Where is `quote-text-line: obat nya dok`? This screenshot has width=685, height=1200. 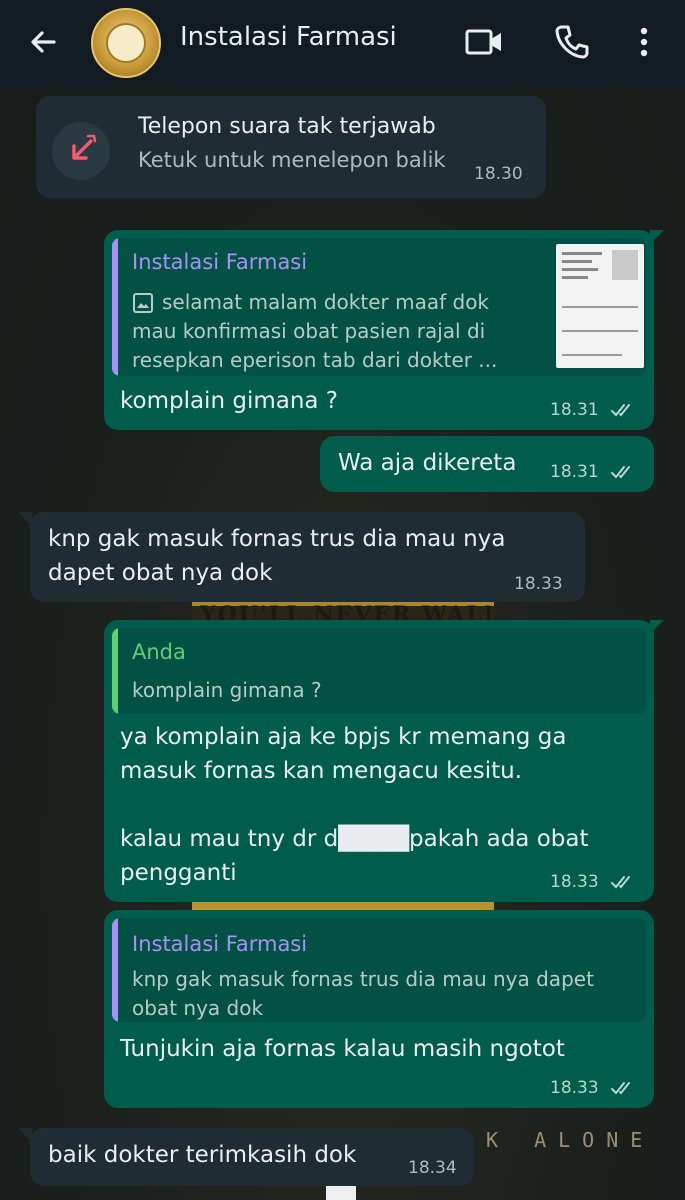 quote-text-line: obat nya dok is located at coordinates (198, 1008).